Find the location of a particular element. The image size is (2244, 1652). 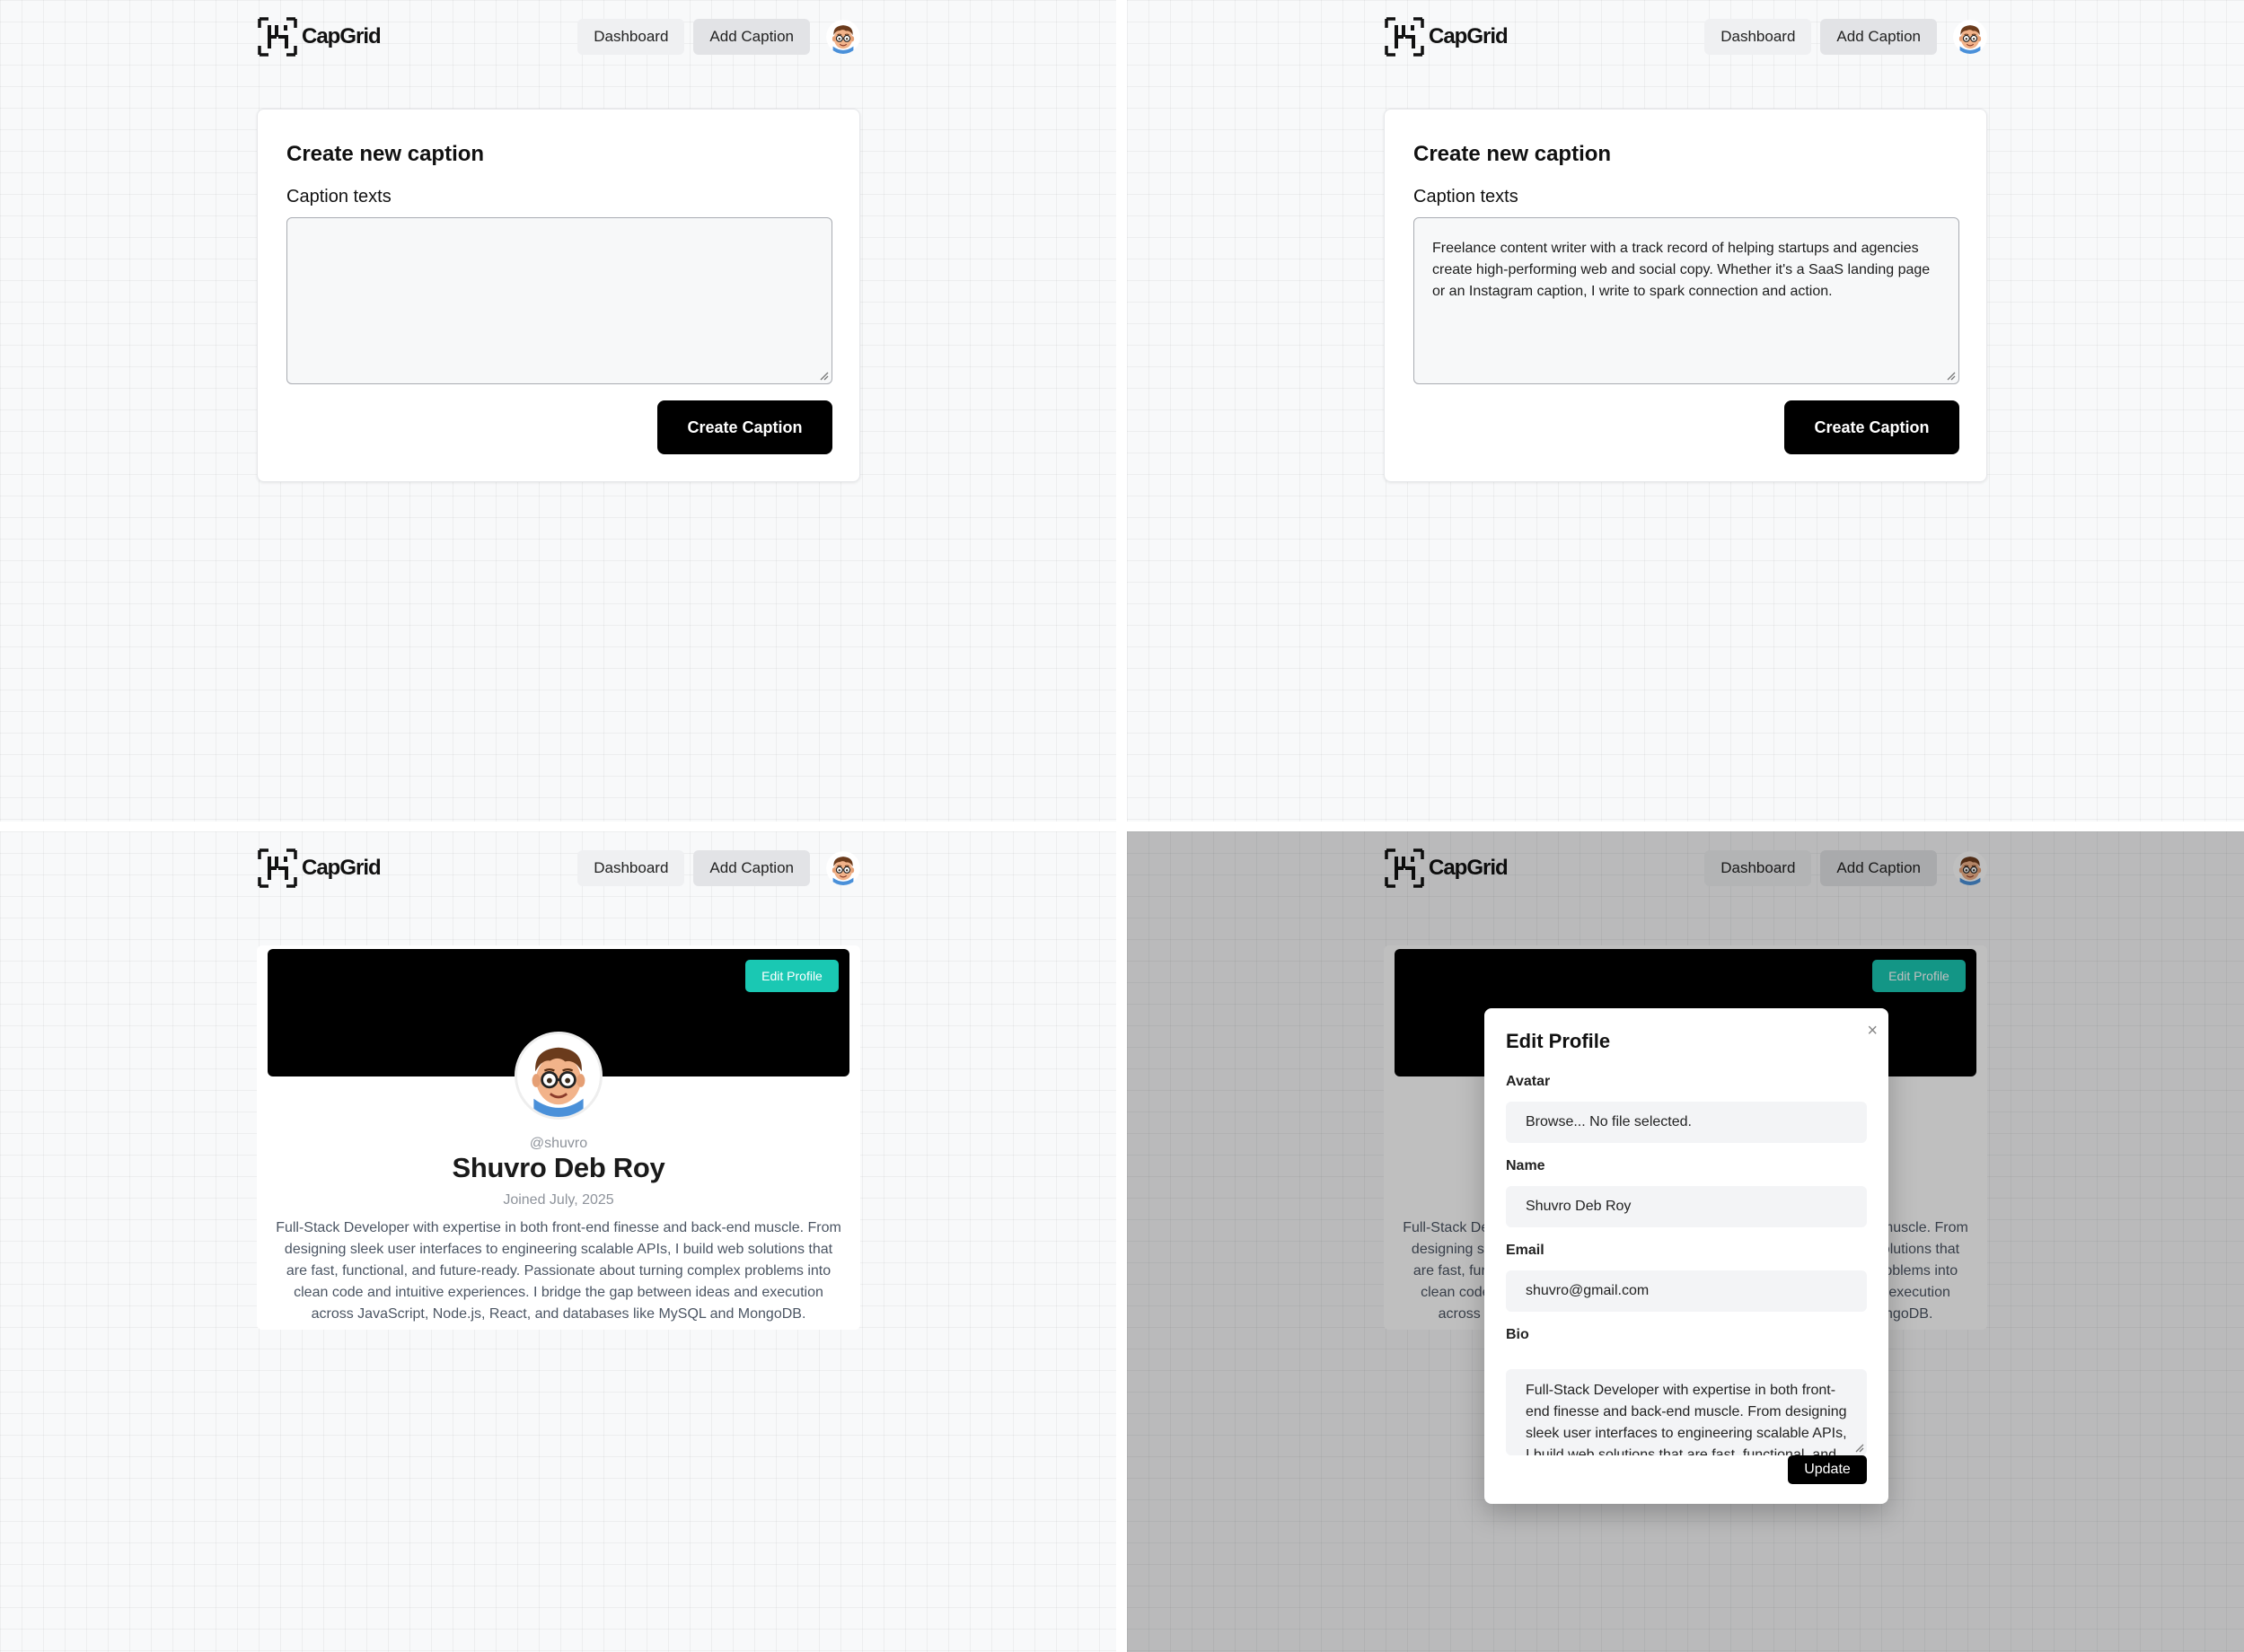

email-field: shuvro@gmail.com is located at coordinates (1686, 1291).